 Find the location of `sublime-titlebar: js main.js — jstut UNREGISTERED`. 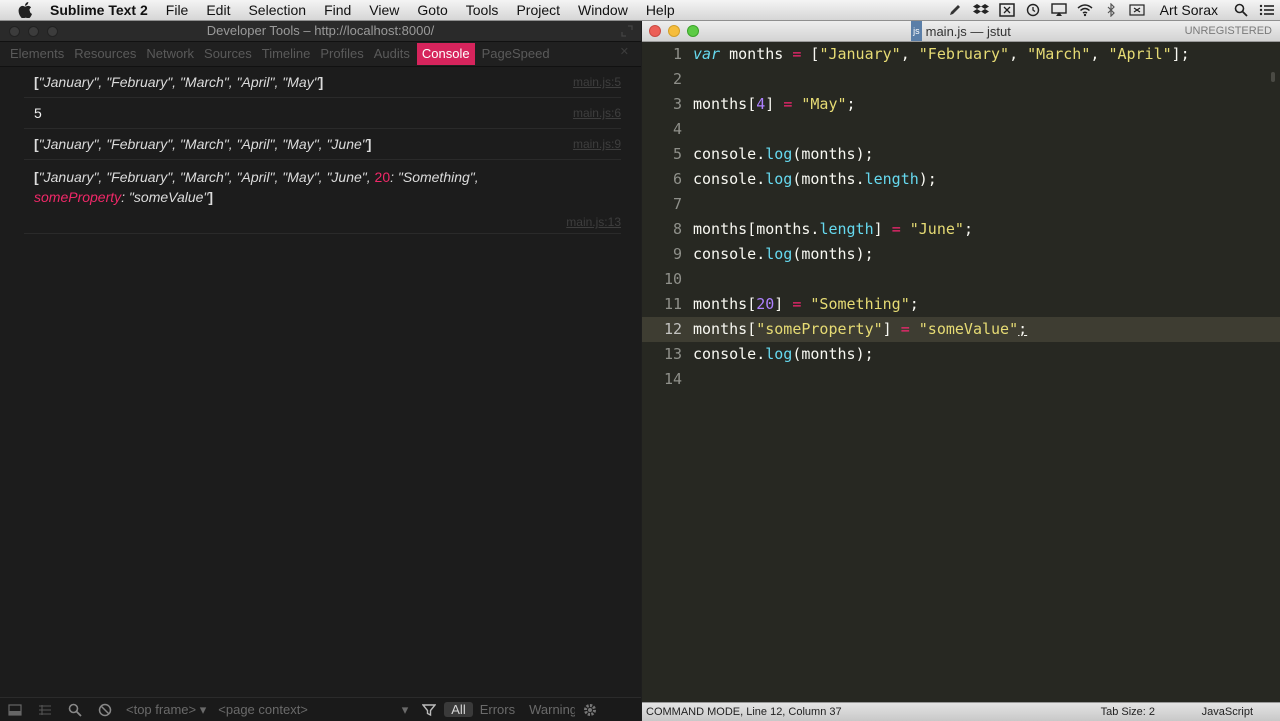

sublime-titlebar: js main.js — jstut UNREGISTERED is located at coordinates (961, 31).